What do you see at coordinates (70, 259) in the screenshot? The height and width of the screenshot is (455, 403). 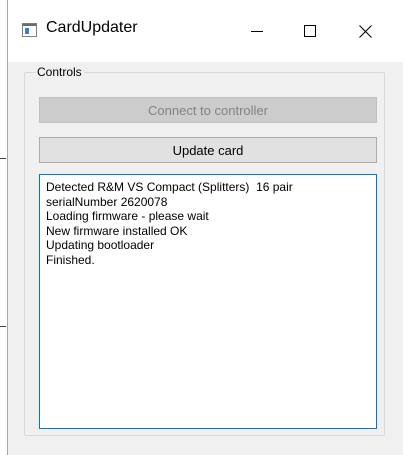 I see `log-line: Finished.` at bounding box center [70, 259].